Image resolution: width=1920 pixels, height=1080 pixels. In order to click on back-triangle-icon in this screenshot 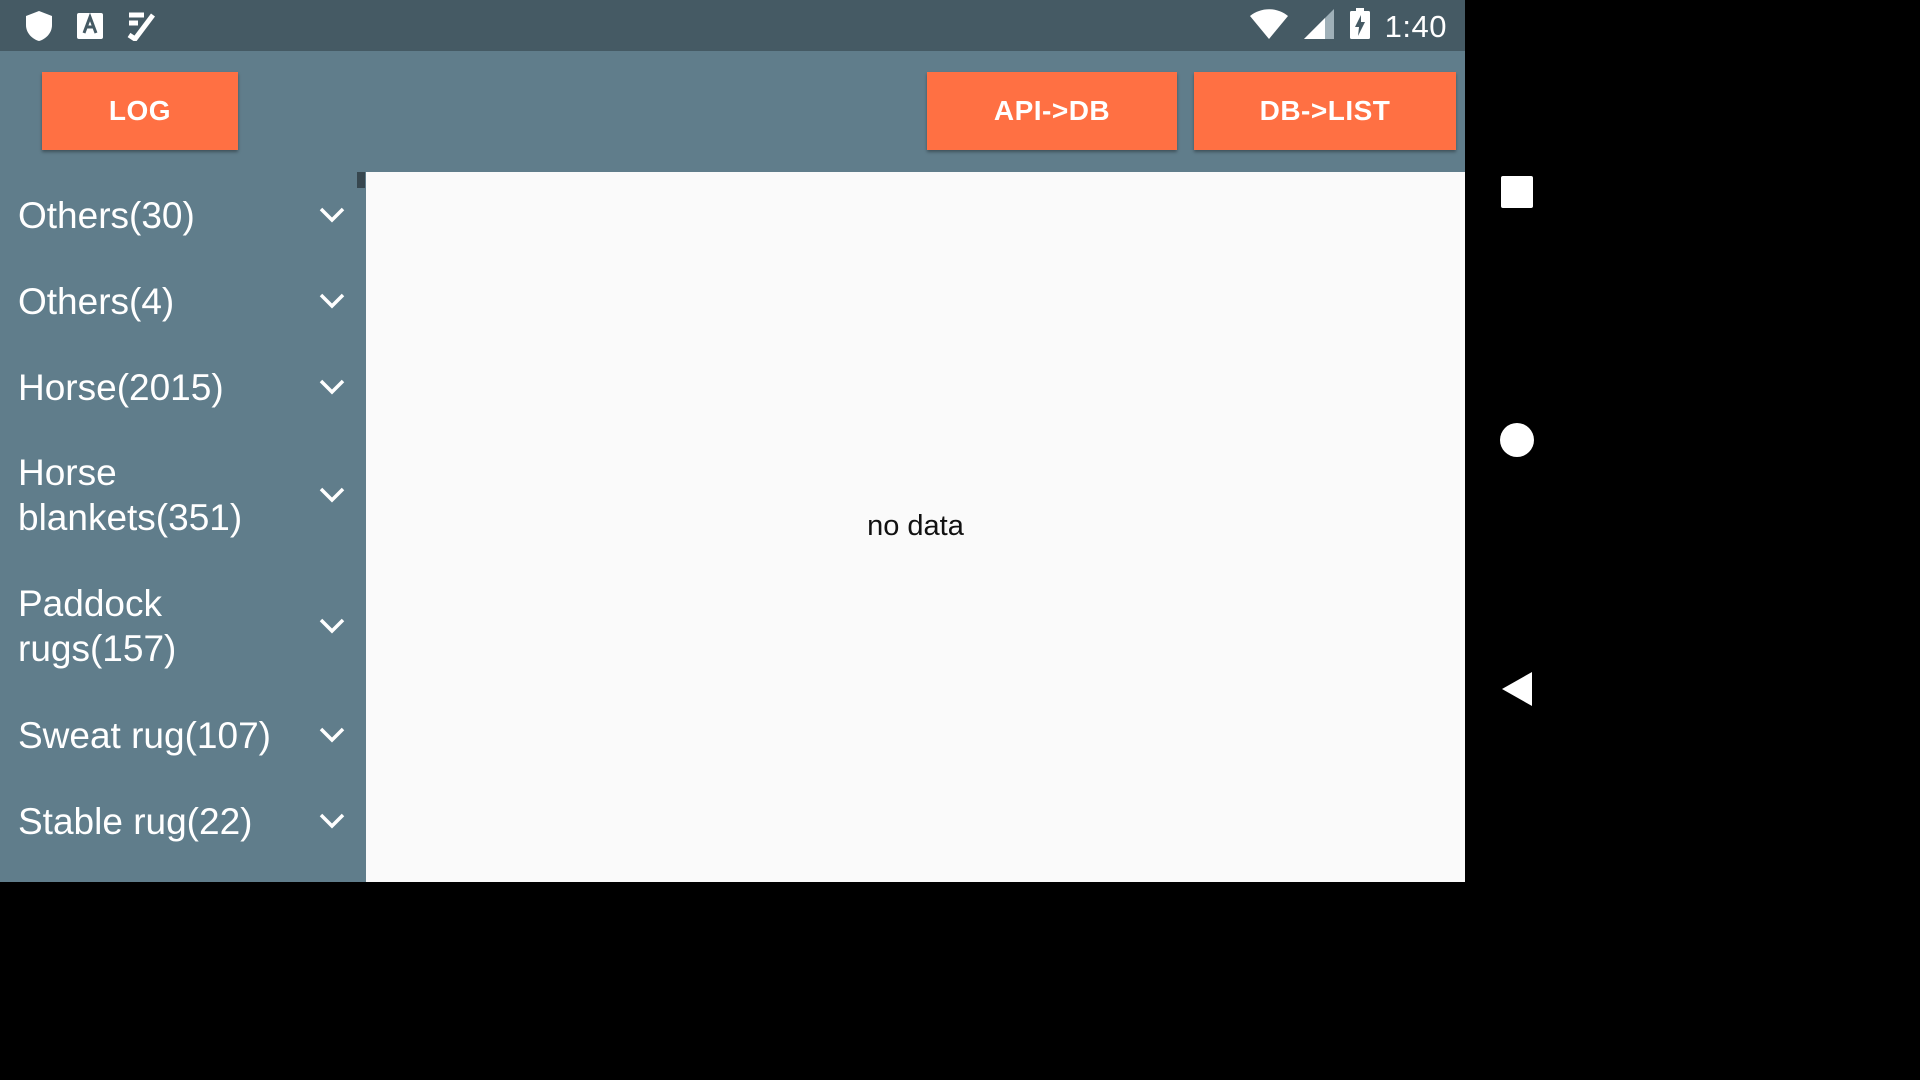, I will do `click(1516, 689)`.